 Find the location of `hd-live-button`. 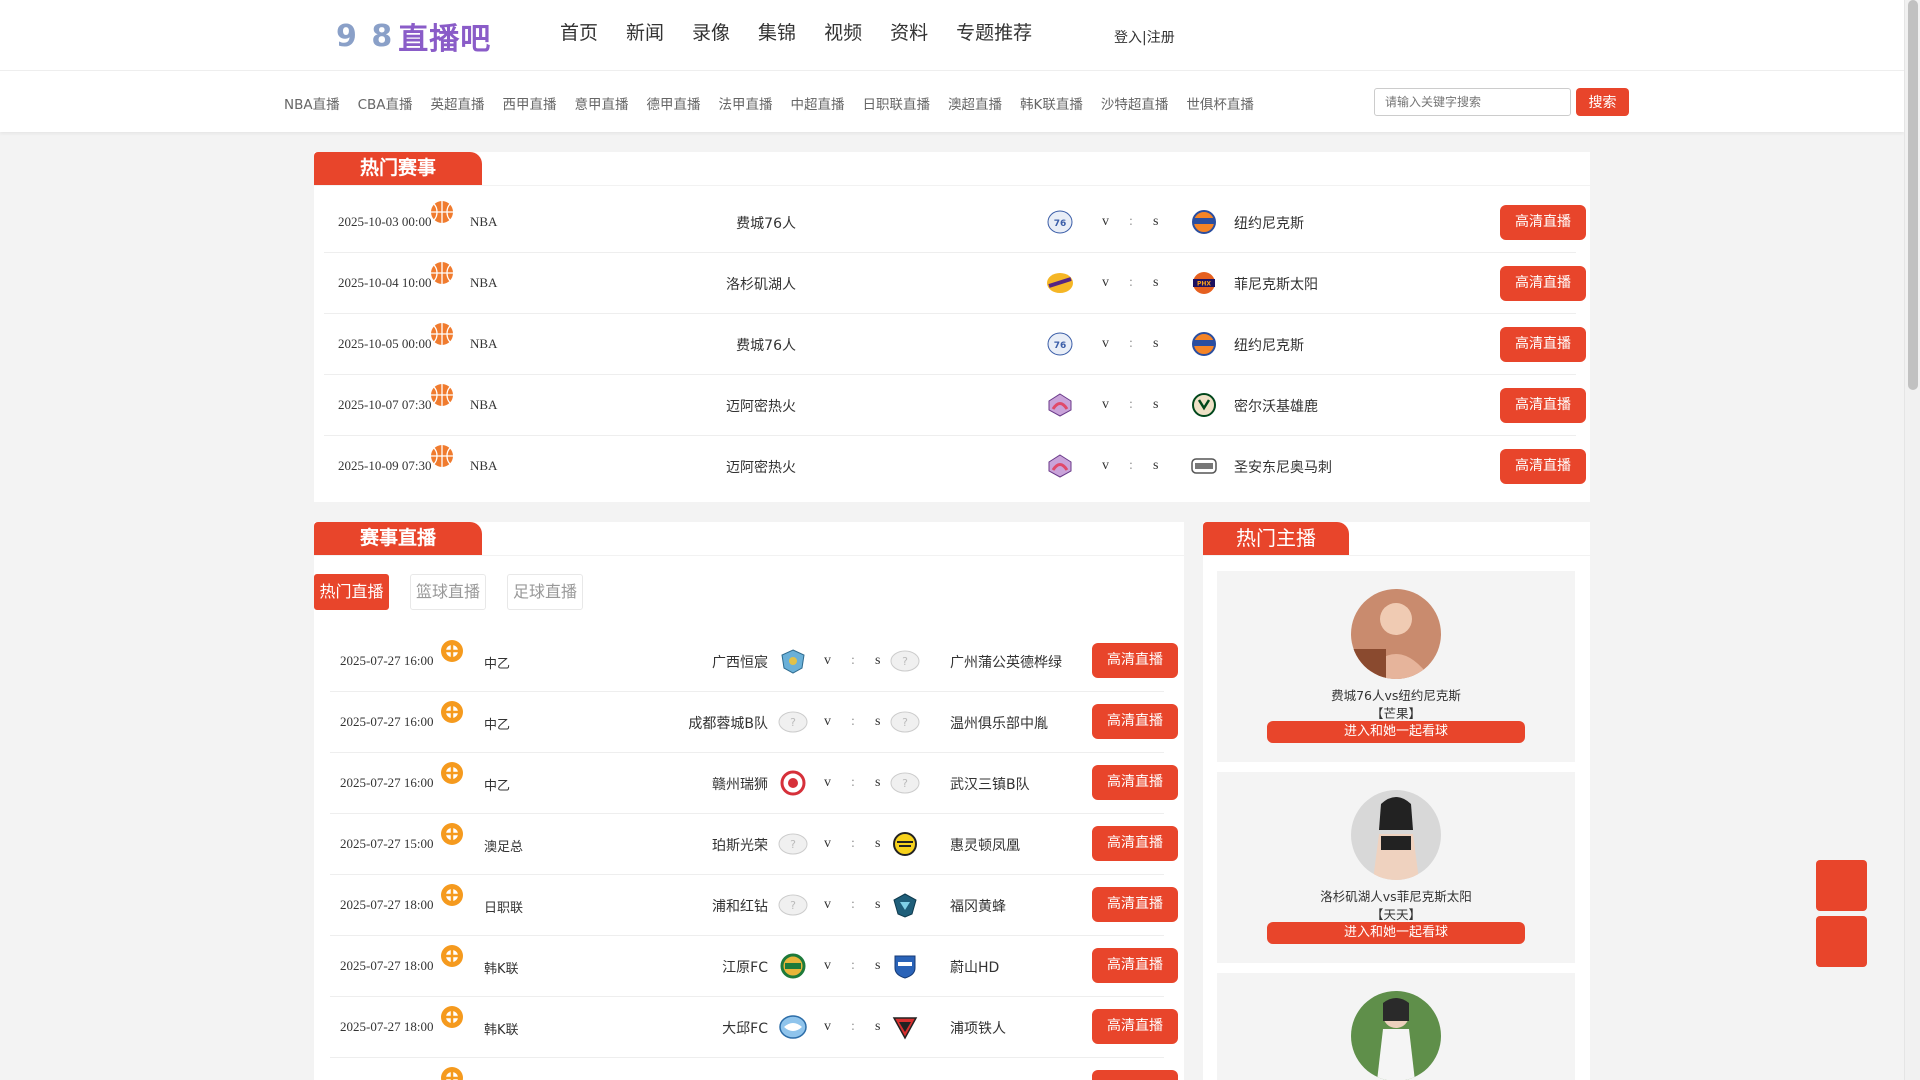

hd-live-button is located at coordinates (1135, 1075).